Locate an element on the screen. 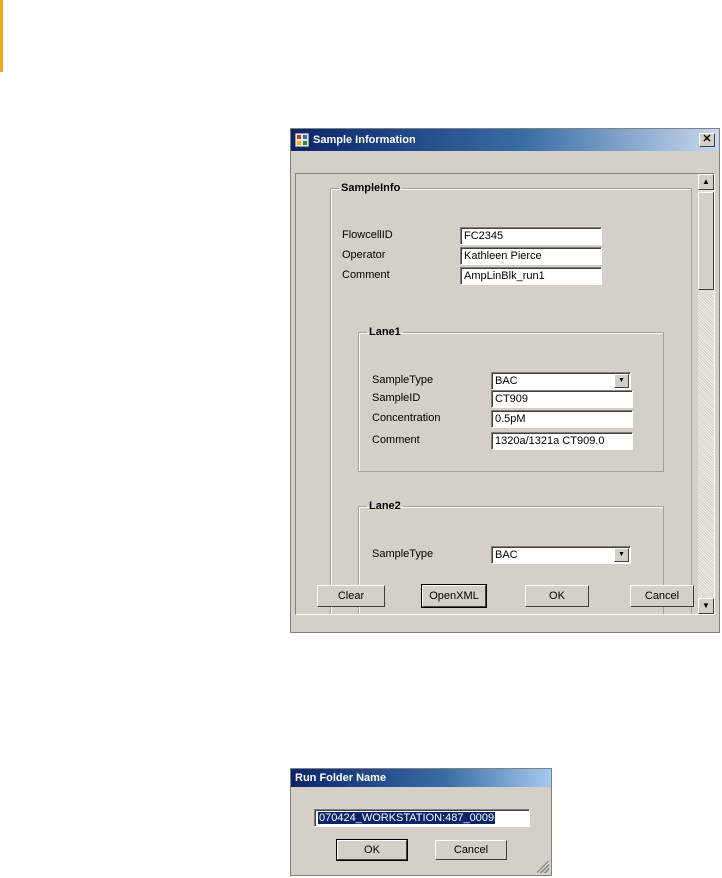  scroll-down-button: ▼ is located at coordinates (706, 606).